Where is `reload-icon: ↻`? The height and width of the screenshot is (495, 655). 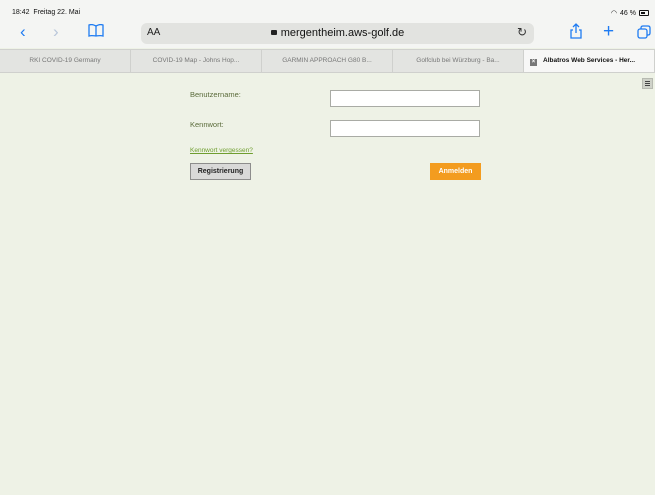 reload-icon: ↻ is located at coordinates (522, 32).